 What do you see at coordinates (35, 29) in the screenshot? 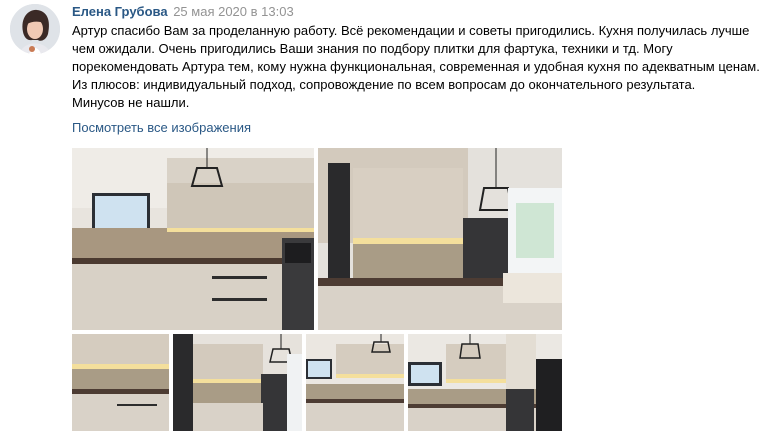
I see `author-avatar` at bounding box center [35, 29].